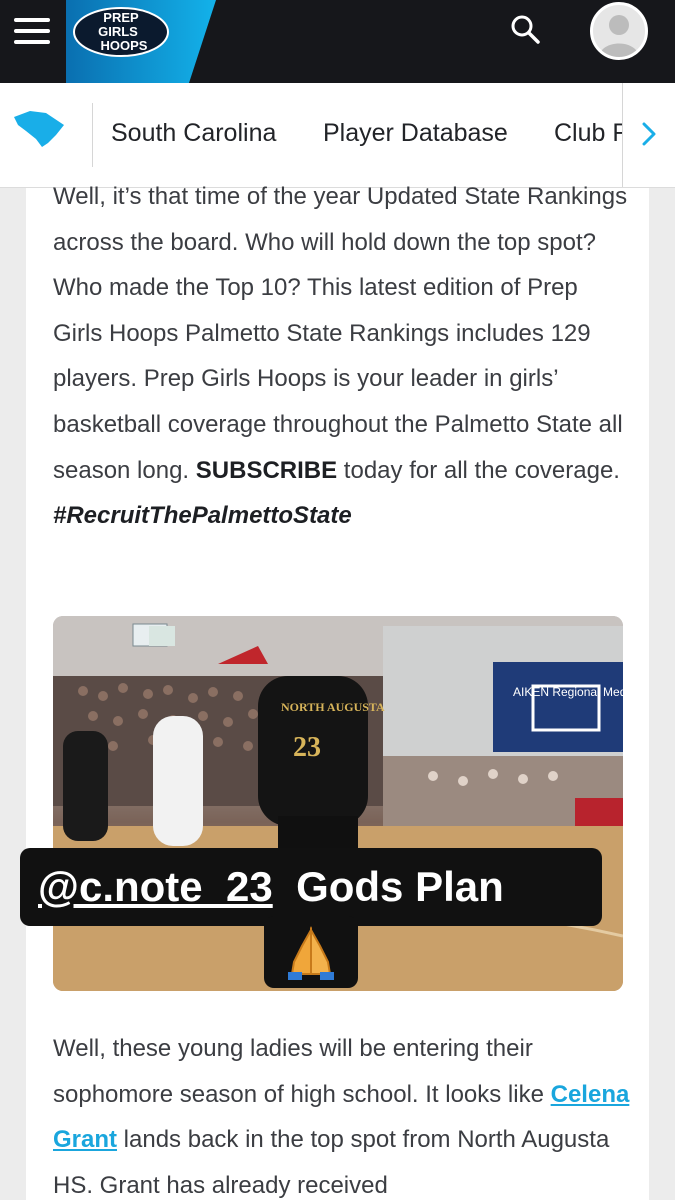  I want to click on praying-hands-icon, so click(311, 953).